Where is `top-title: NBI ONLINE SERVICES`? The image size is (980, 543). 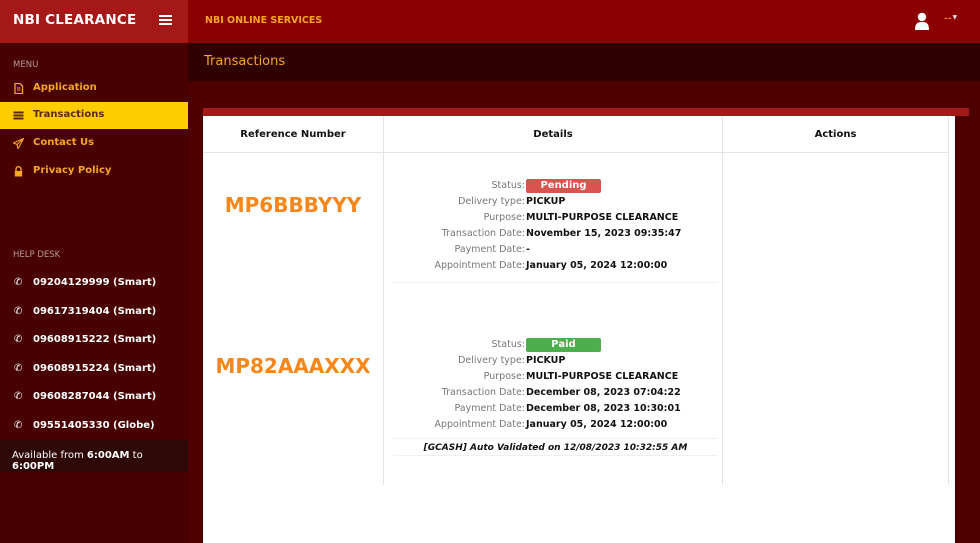 top-title: NBI ONLINE SERVICES is located at coordinates (264, 20).